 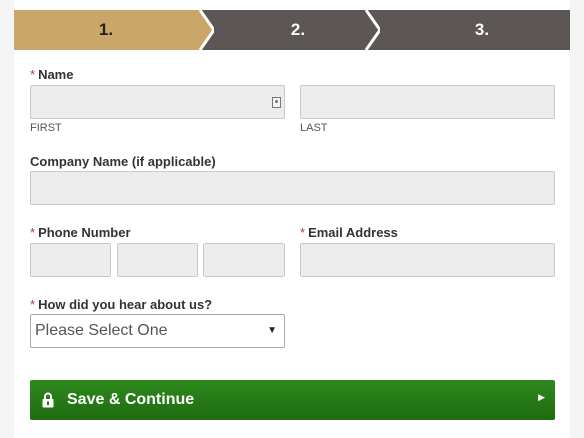 I want to click on name-label: * Name, so click(x=51, y=74).